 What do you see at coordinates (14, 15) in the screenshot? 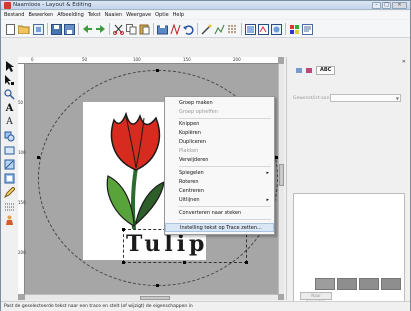
I see `menu-bestand: Bestand` at bounding box center [14, 15].